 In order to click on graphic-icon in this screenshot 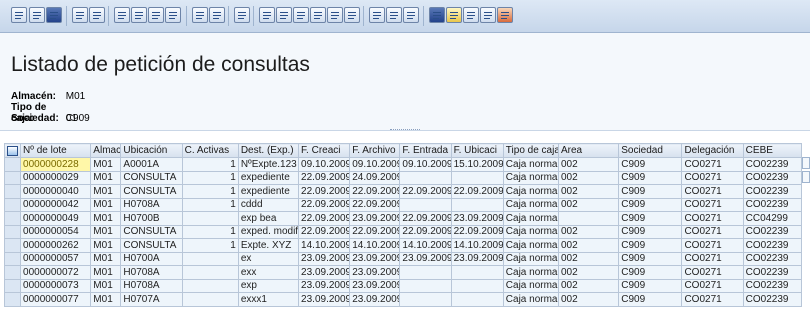, I will do `click(352, 15)`.